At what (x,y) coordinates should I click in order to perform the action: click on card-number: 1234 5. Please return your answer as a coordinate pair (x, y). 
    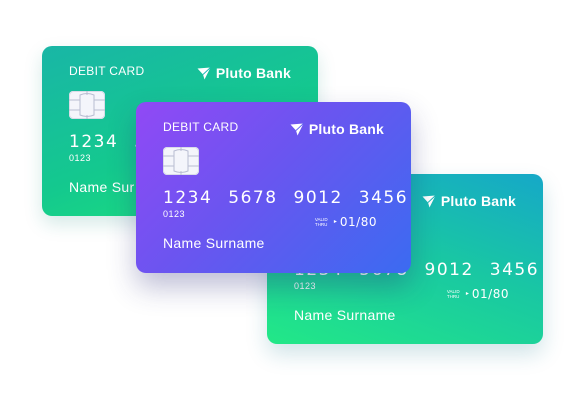
    Looking at the image, I should click on (108, 142).